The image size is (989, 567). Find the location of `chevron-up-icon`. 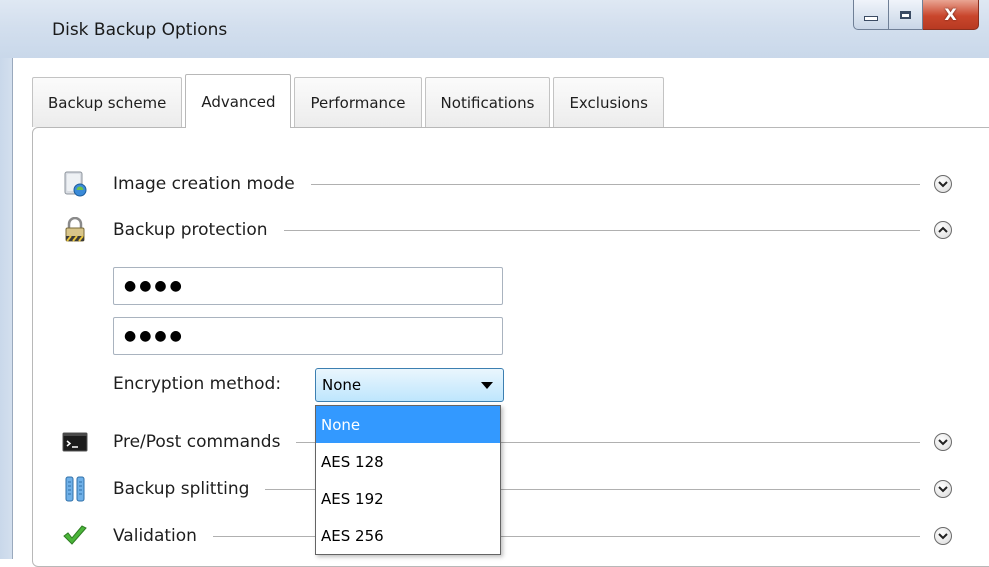

chevron-up-icon is located at coordinates (943, 229).